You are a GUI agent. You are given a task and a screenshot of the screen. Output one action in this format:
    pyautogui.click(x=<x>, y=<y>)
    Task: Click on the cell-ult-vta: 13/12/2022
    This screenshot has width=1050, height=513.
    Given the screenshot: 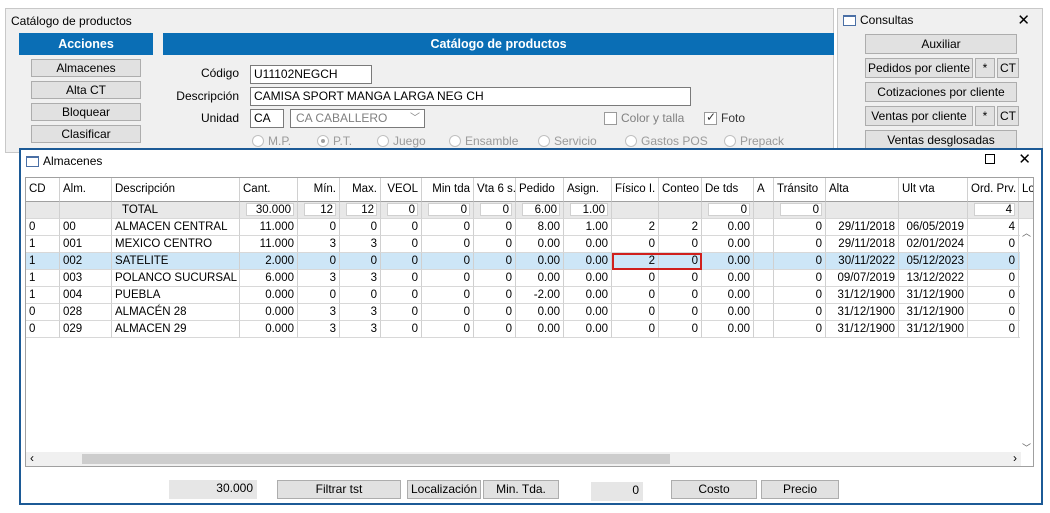 What is the action you would take?
    pyautogui.click(x=933, y=278)
    